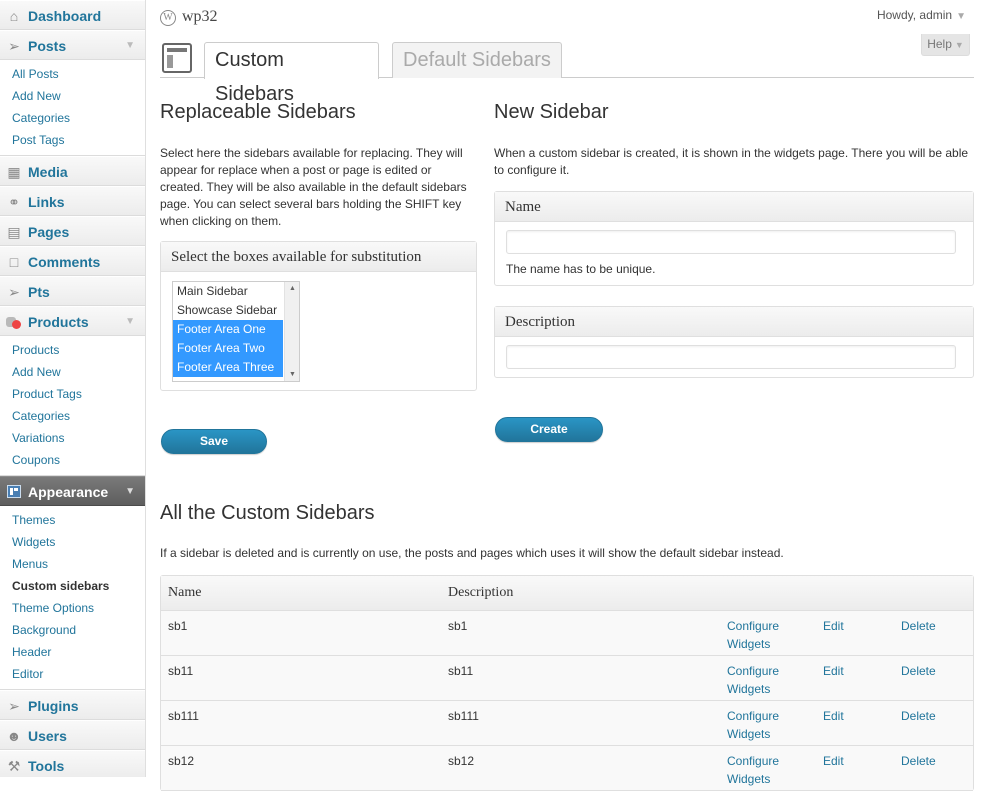 The height and width of the screenshot is (791, 990). Describe the element at coordinates (228, 348) in the screenshot. I see `option-footer-area-two: Footer Area Two` at that location.